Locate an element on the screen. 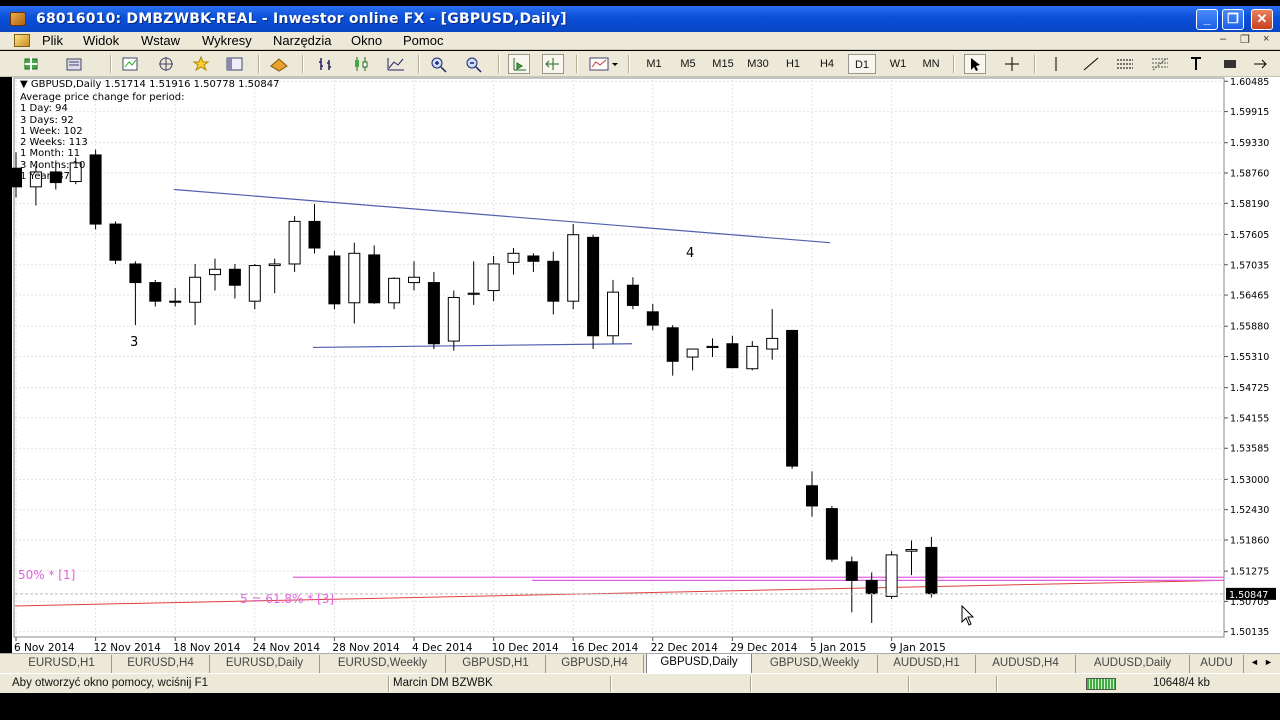 The width and height of the screenshot is (1280, 720). close-button: ✕ is located at coordinates (1262, 19).